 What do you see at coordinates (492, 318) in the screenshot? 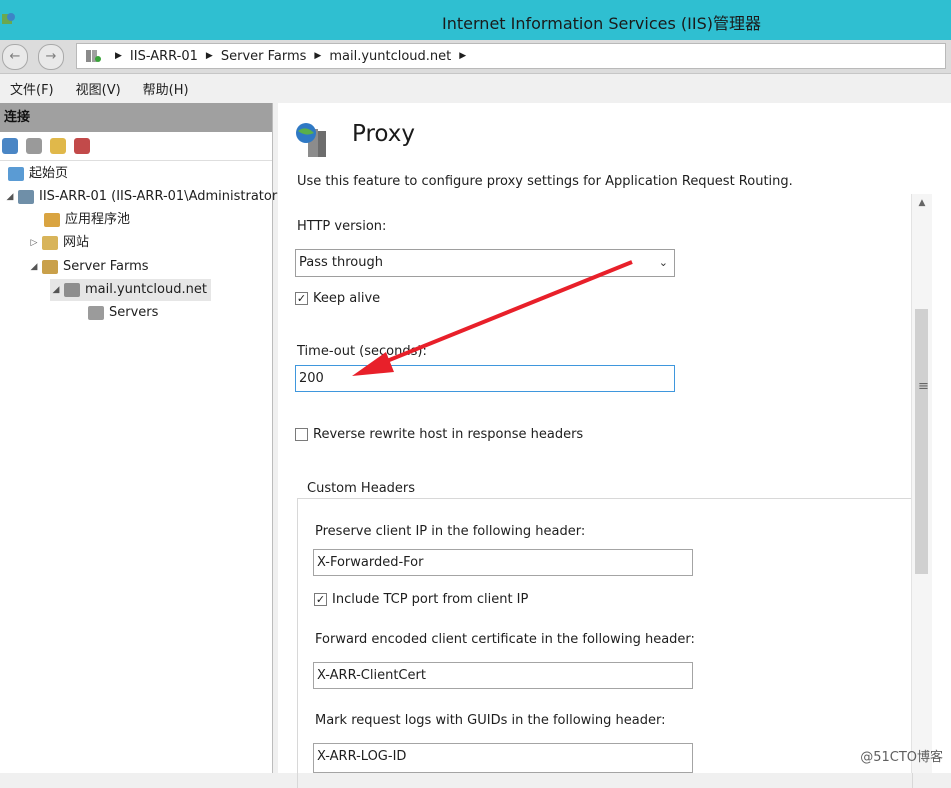
I see `annotation-arrow` at bounding box center [492, 318].